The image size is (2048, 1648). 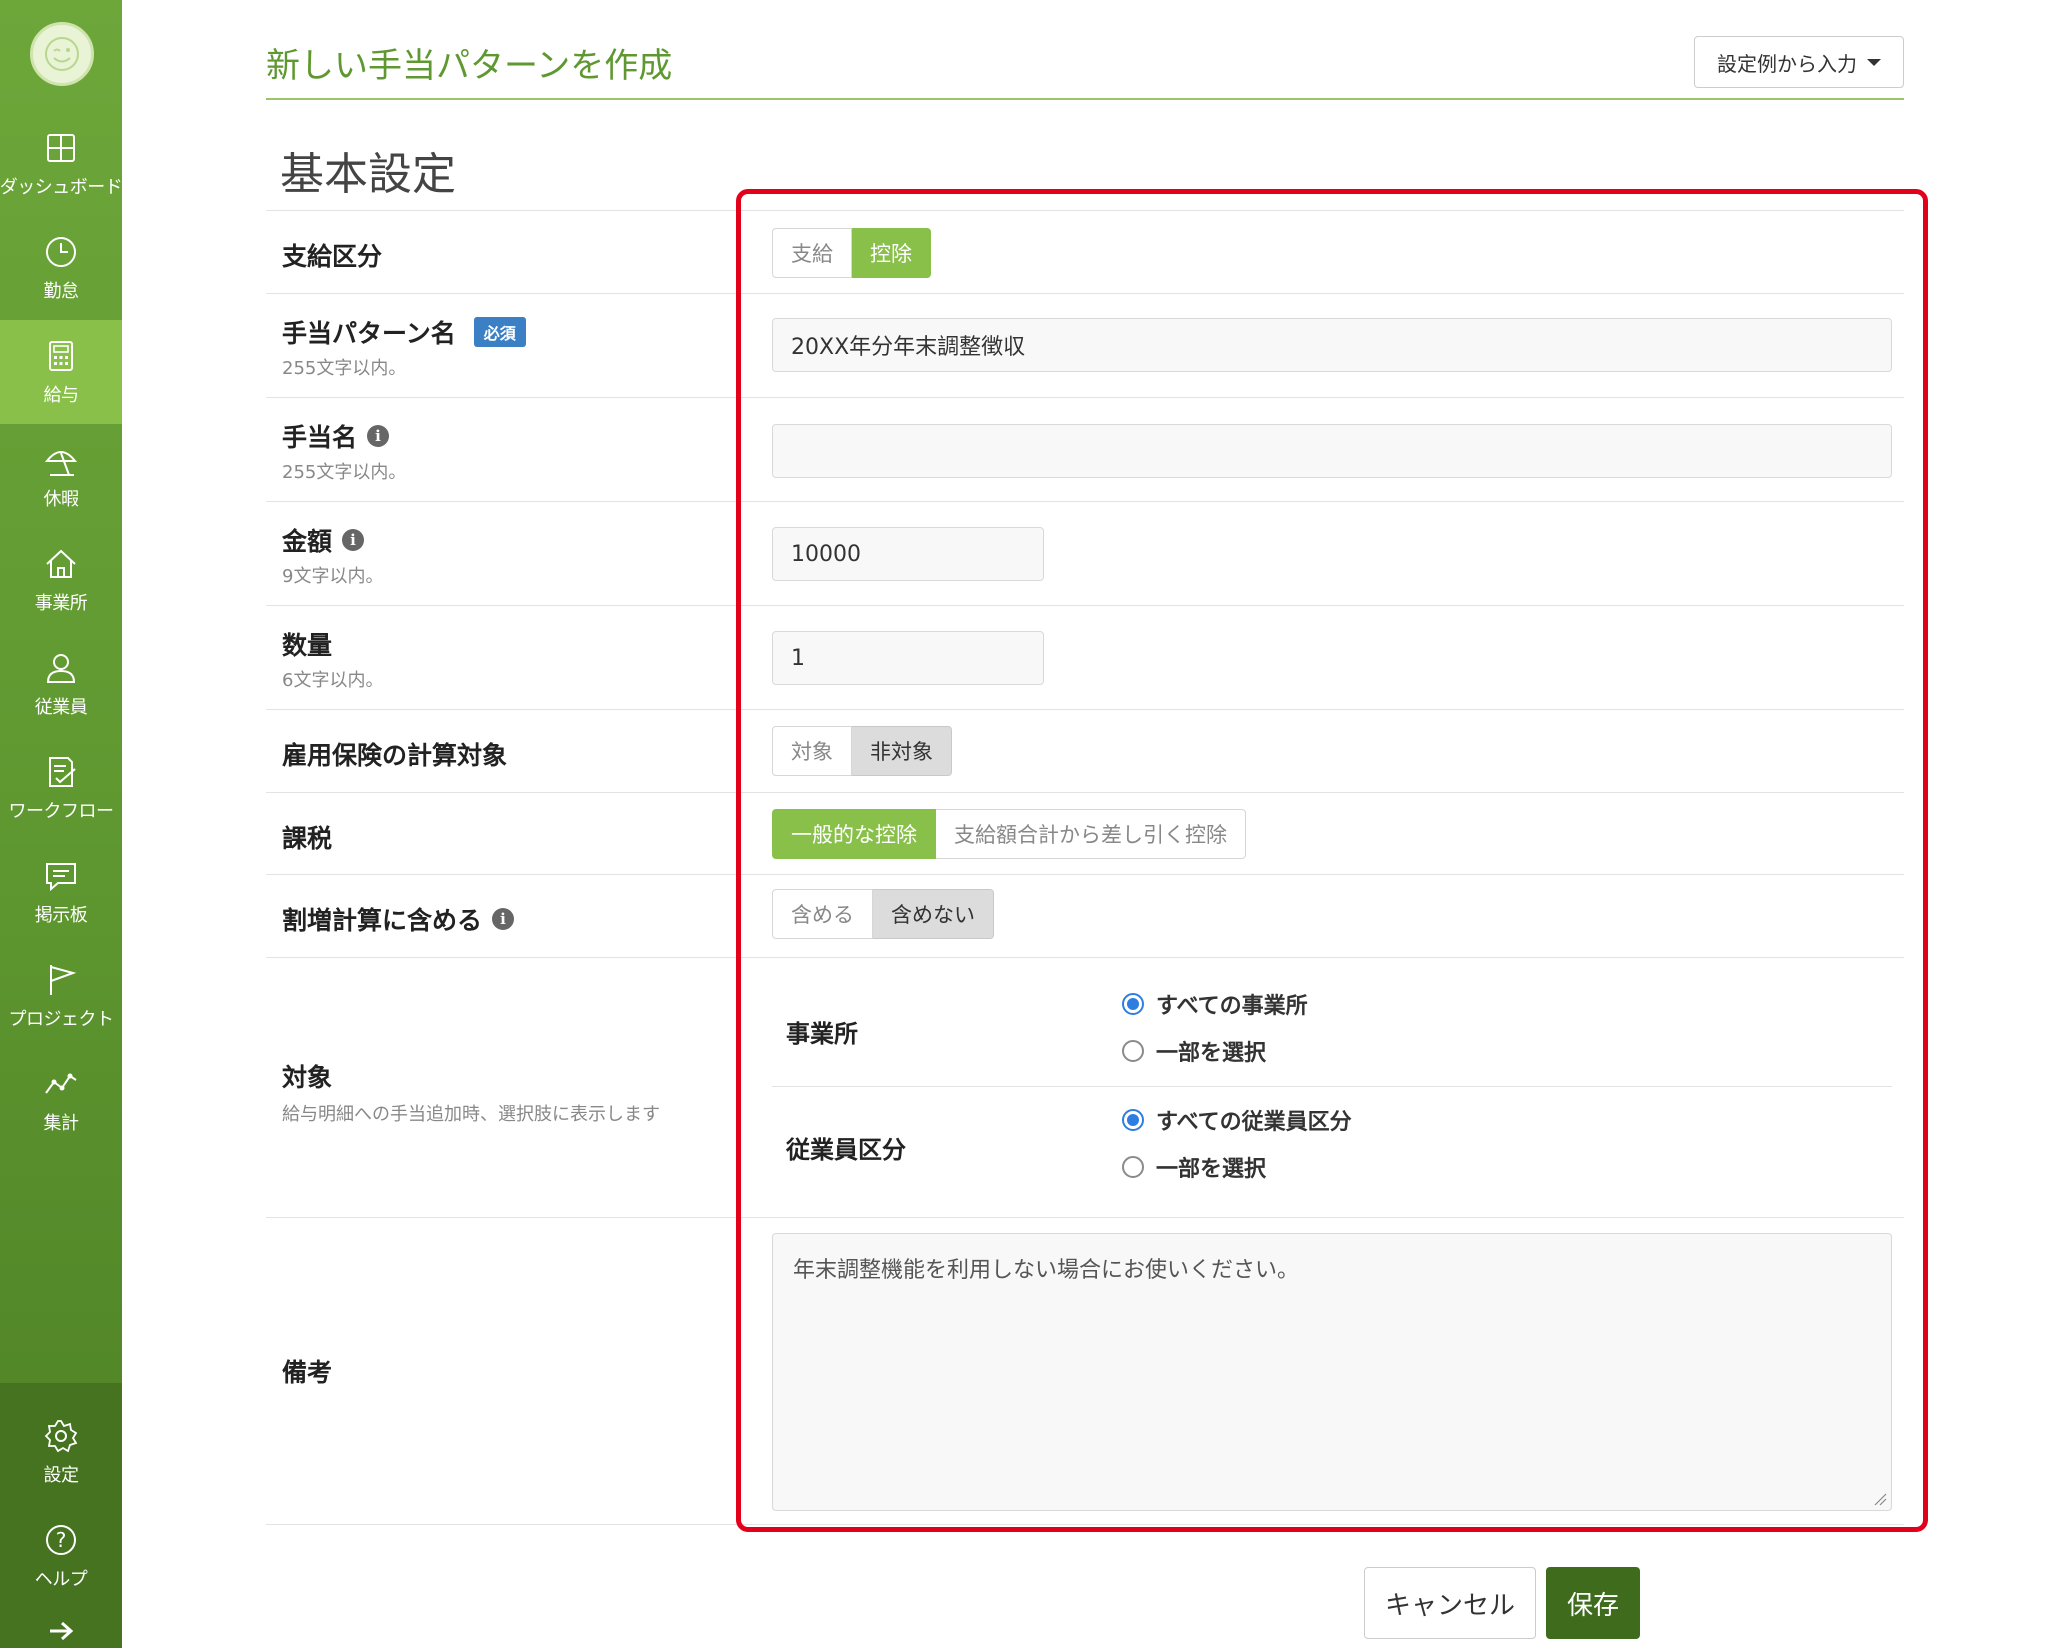 What do you see at coordinates (1874, 62) in the screenshot?
I see `caret-down-icon` at bounding box center [1874, 62].